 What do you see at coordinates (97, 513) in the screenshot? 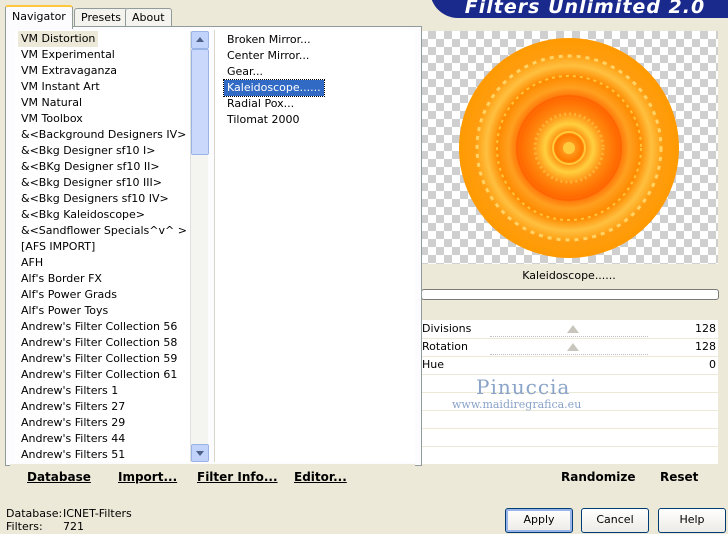
I see `database-value: ICNET-Filters` at bounding box center [97, 513].